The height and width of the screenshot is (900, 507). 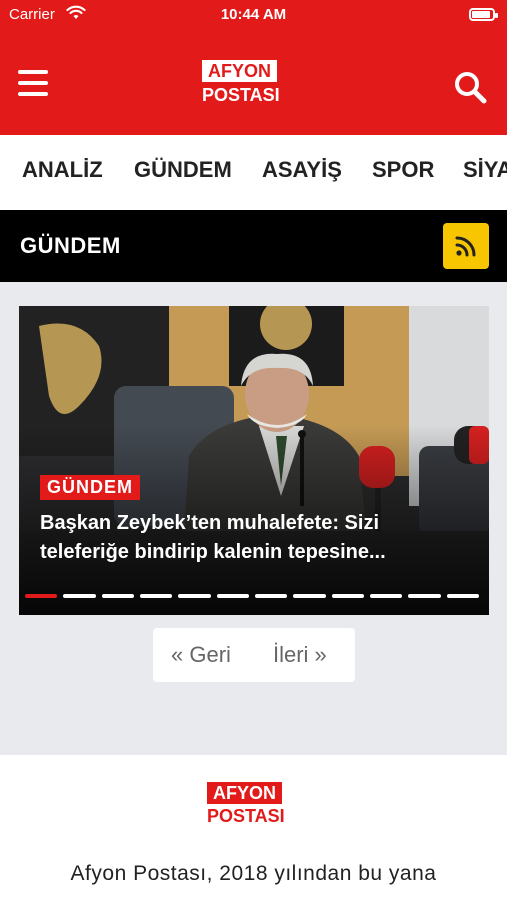 I want to click on slide-category-badge: GÜNDEM, so click(x=90, y=487).